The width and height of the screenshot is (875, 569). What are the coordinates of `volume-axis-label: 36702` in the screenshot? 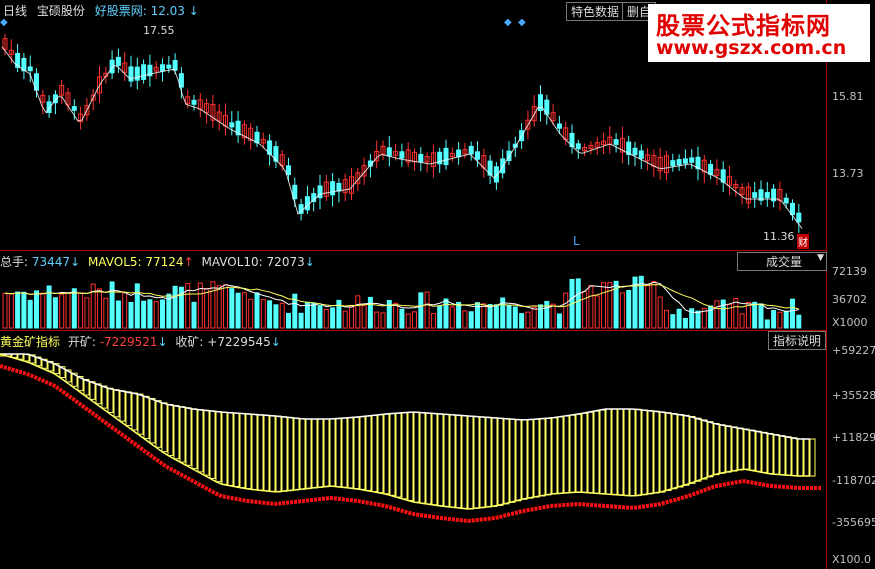 It's located at (849, 299).